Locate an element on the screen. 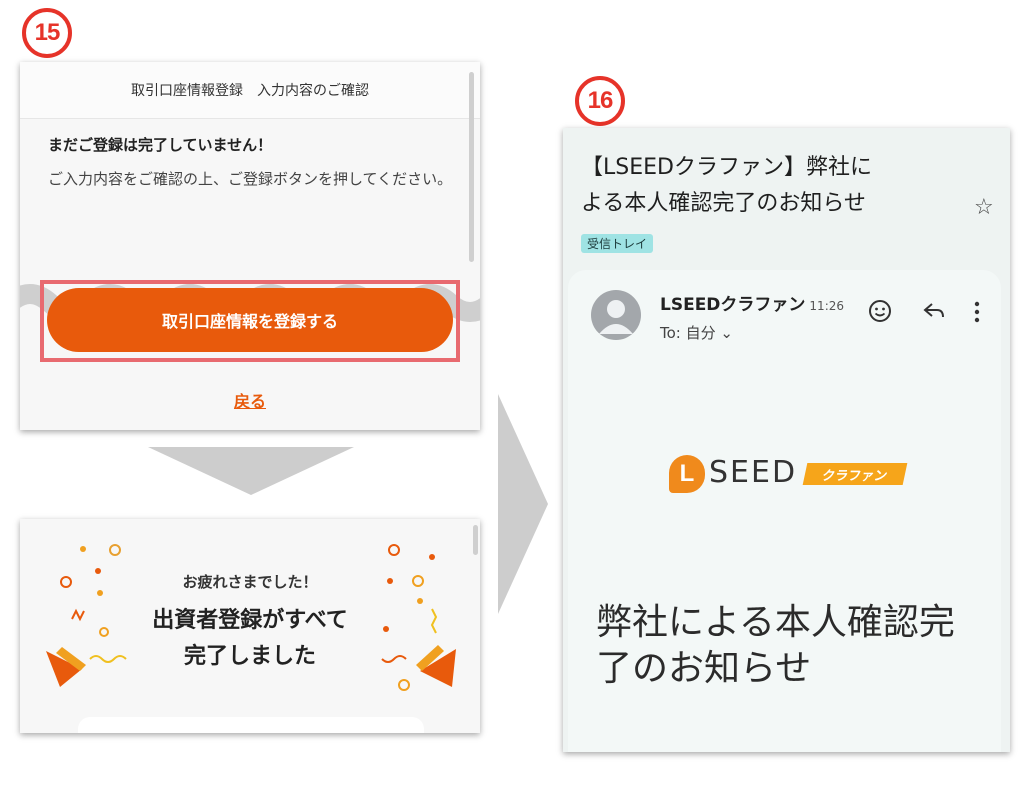 The height and width of the screenshot is (807, 1024). completion-title: 出資者登録がすべて 完了しました is located at coordinates (250, 639).